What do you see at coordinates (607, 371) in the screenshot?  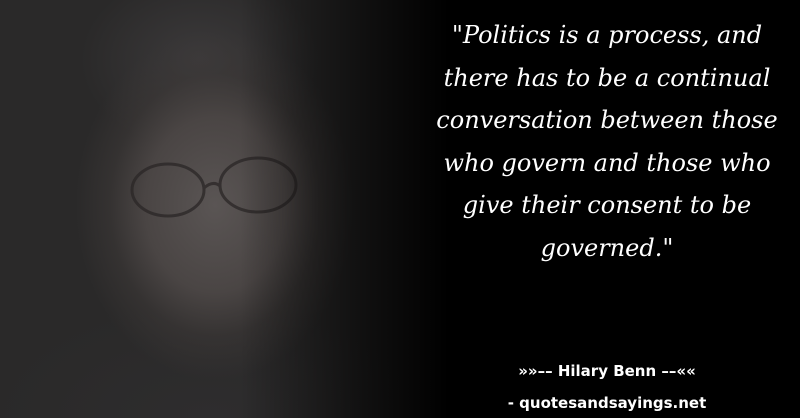 I see `quote-author: »»–– Hilary Benn ––««` at bounding box center [607, 371].